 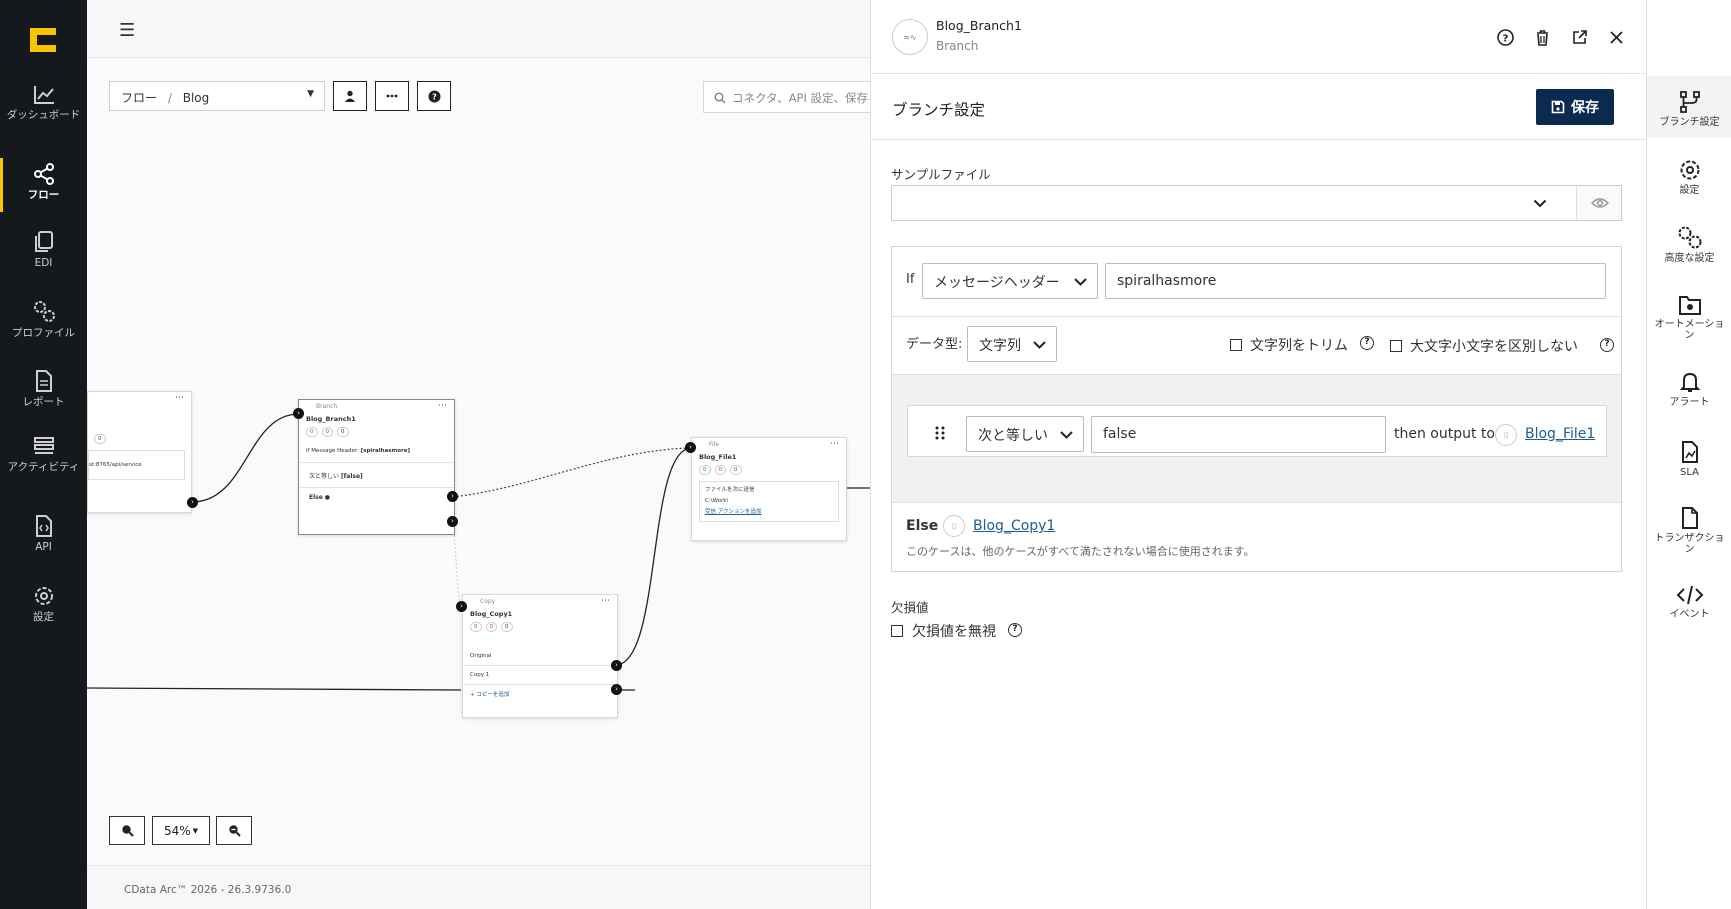 What do you see at coordinates (1689, 305) in the screenshot?
I see `automation-folder-icon` at bounding box center [1689, 305].